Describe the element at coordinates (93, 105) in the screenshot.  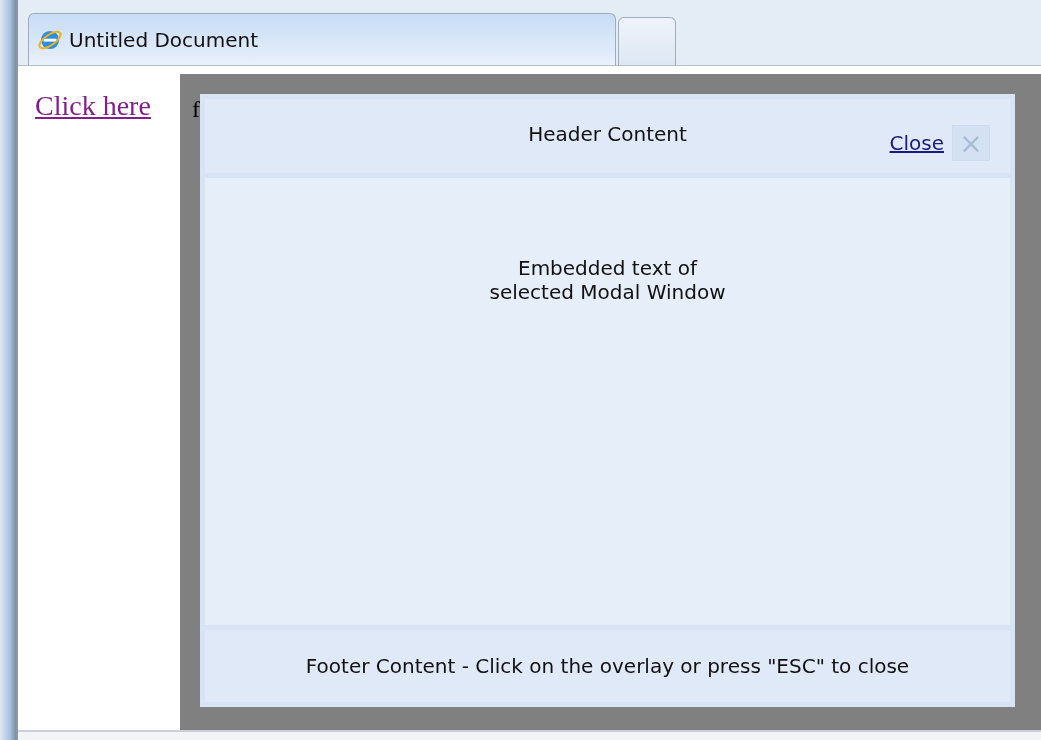
I see `click-here-link: Click here` at that location.